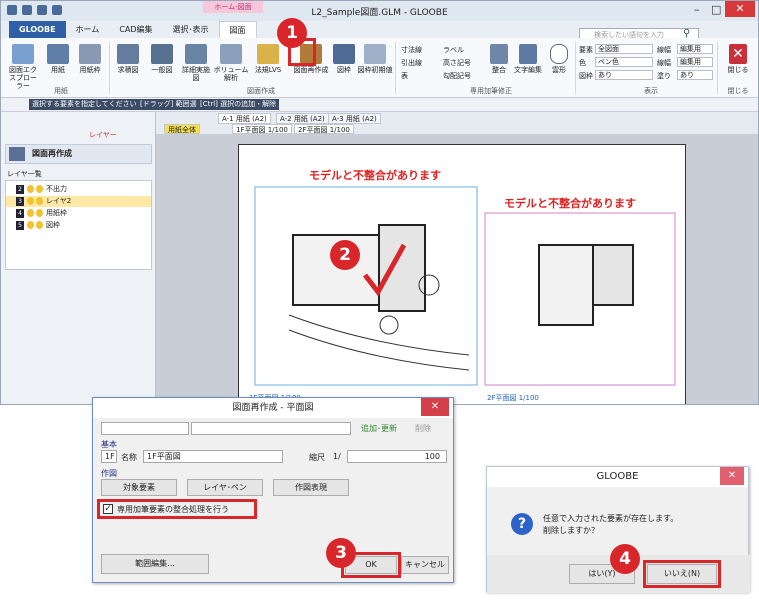 The width and height of the screenshot is (759, 600). What do you see at coordinates (337, 456) in the screenshot?
I see `scale-prefix: 1/` at bounding box center [337, 456].